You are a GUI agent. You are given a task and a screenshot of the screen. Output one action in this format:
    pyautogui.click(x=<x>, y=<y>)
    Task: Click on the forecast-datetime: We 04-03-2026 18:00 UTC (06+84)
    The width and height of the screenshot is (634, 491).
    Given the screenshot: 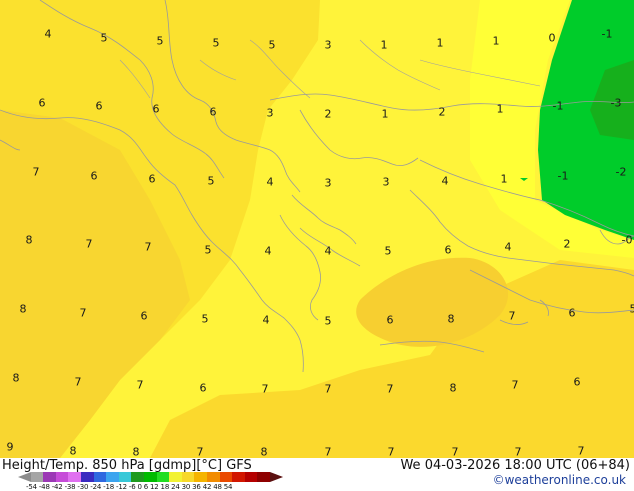 What is the action you would take?
    pyautogui.click(x=515, y=465)
    